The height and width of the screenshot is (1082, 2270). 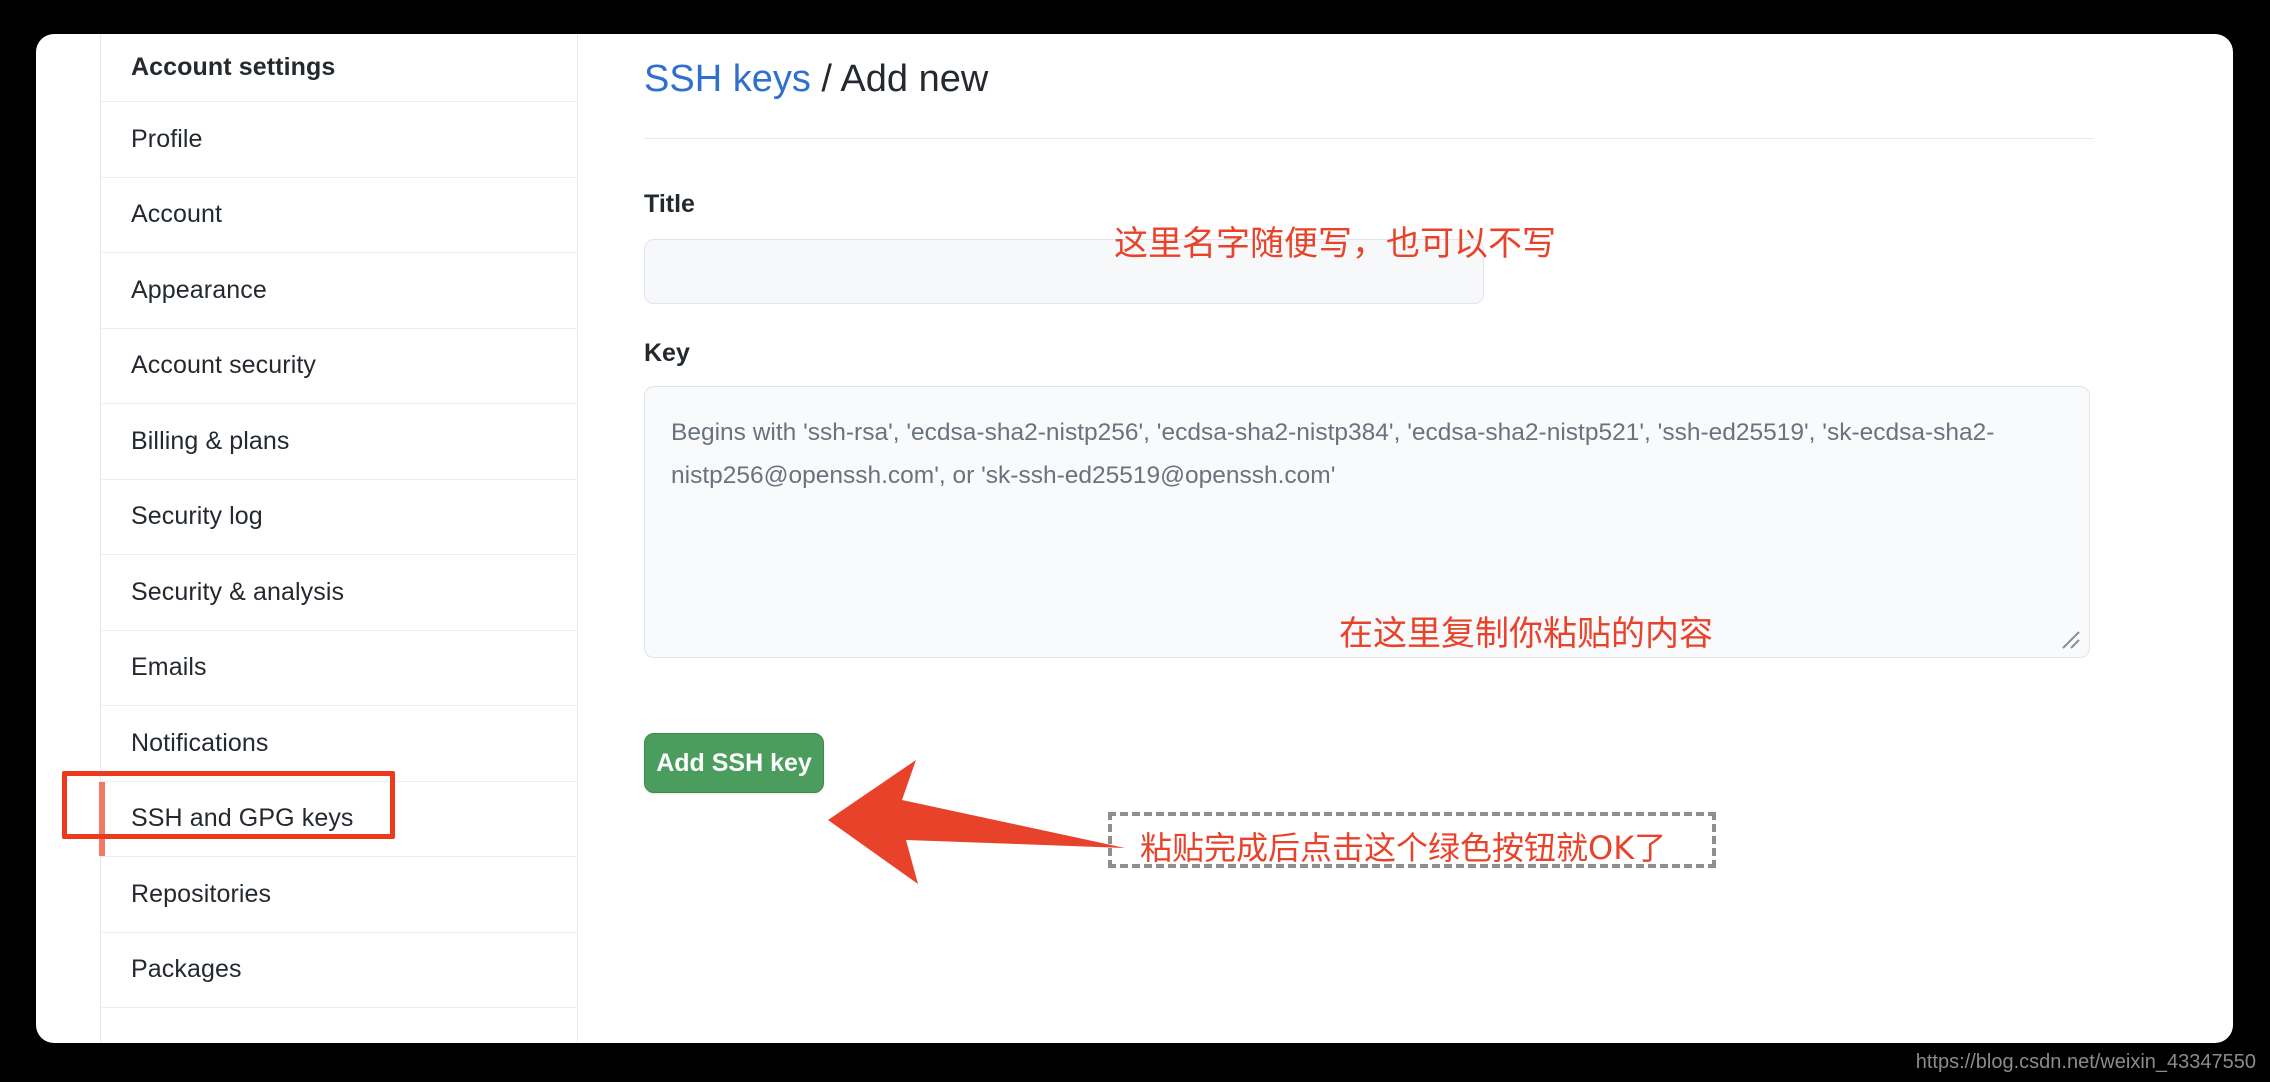 What do you see at coordinates (667, 353) in the screenshot?
I see `key-field-label: Key` at bounding box center [667, 353].